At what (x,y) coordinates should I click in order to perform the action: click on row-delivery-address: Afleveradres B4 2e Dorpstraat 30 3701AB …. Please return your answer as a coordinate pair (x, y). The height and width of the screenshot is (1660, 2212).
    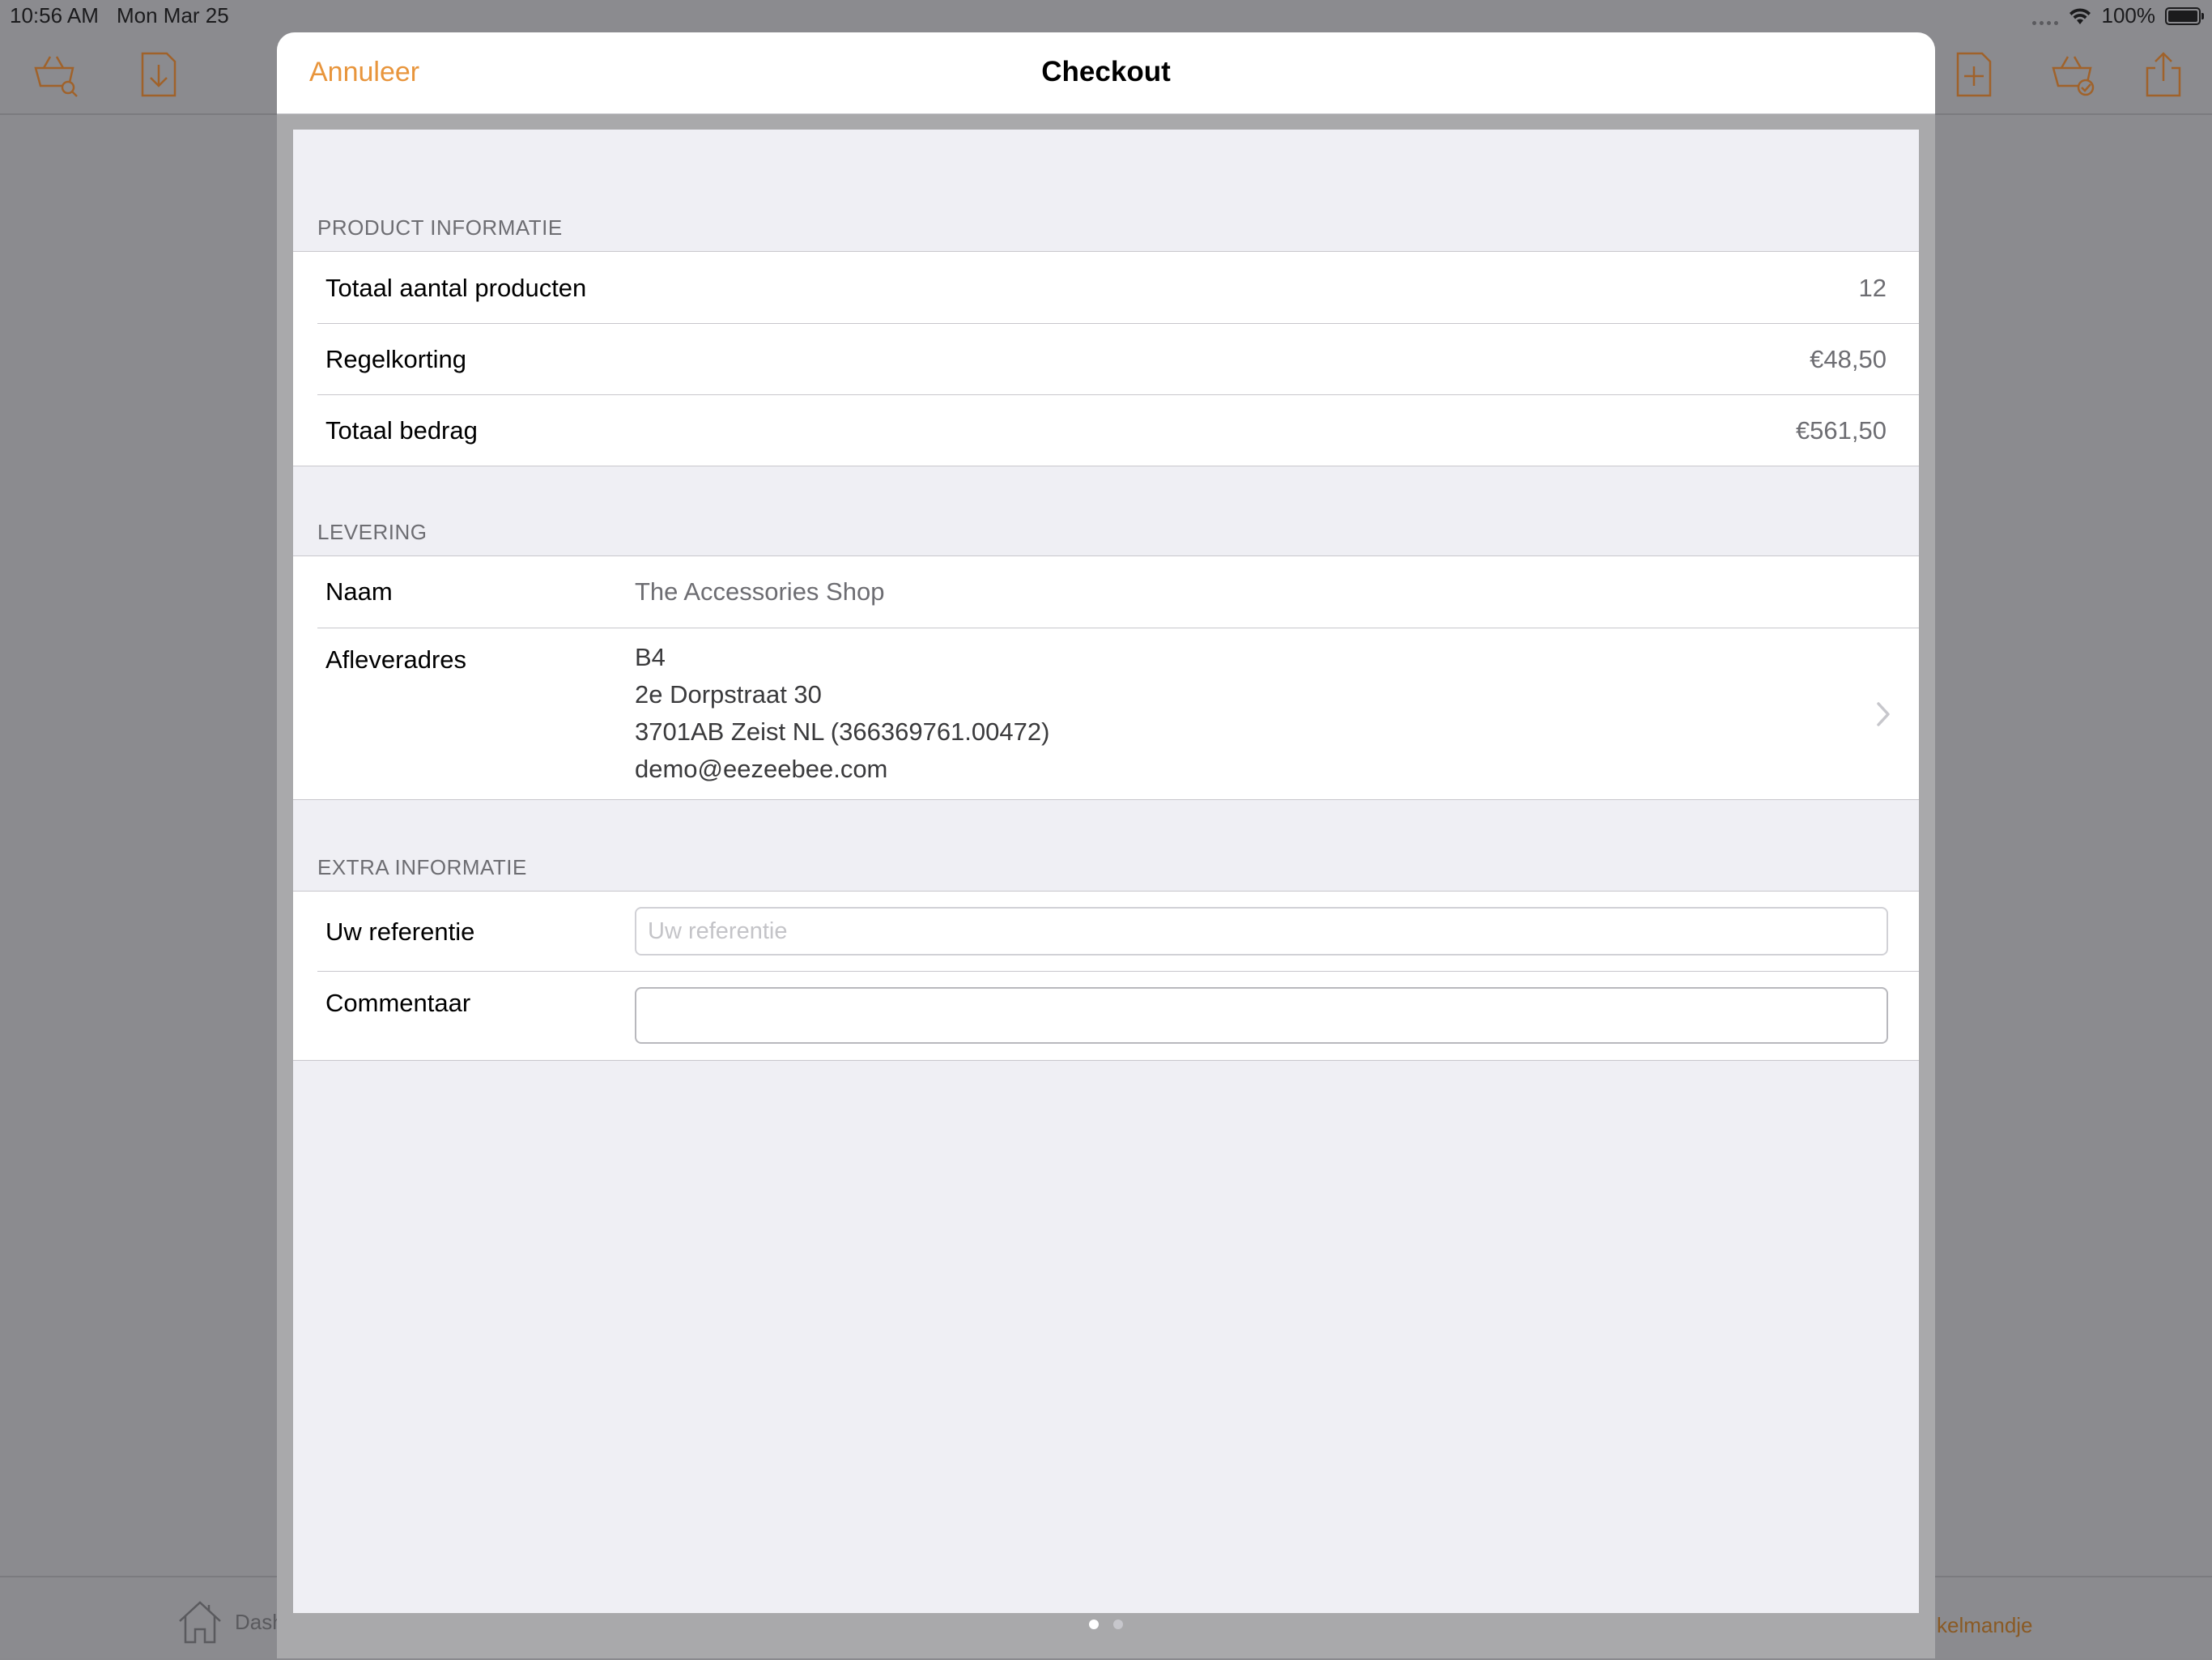
    Looking at the image, I should click on (1106, 714).